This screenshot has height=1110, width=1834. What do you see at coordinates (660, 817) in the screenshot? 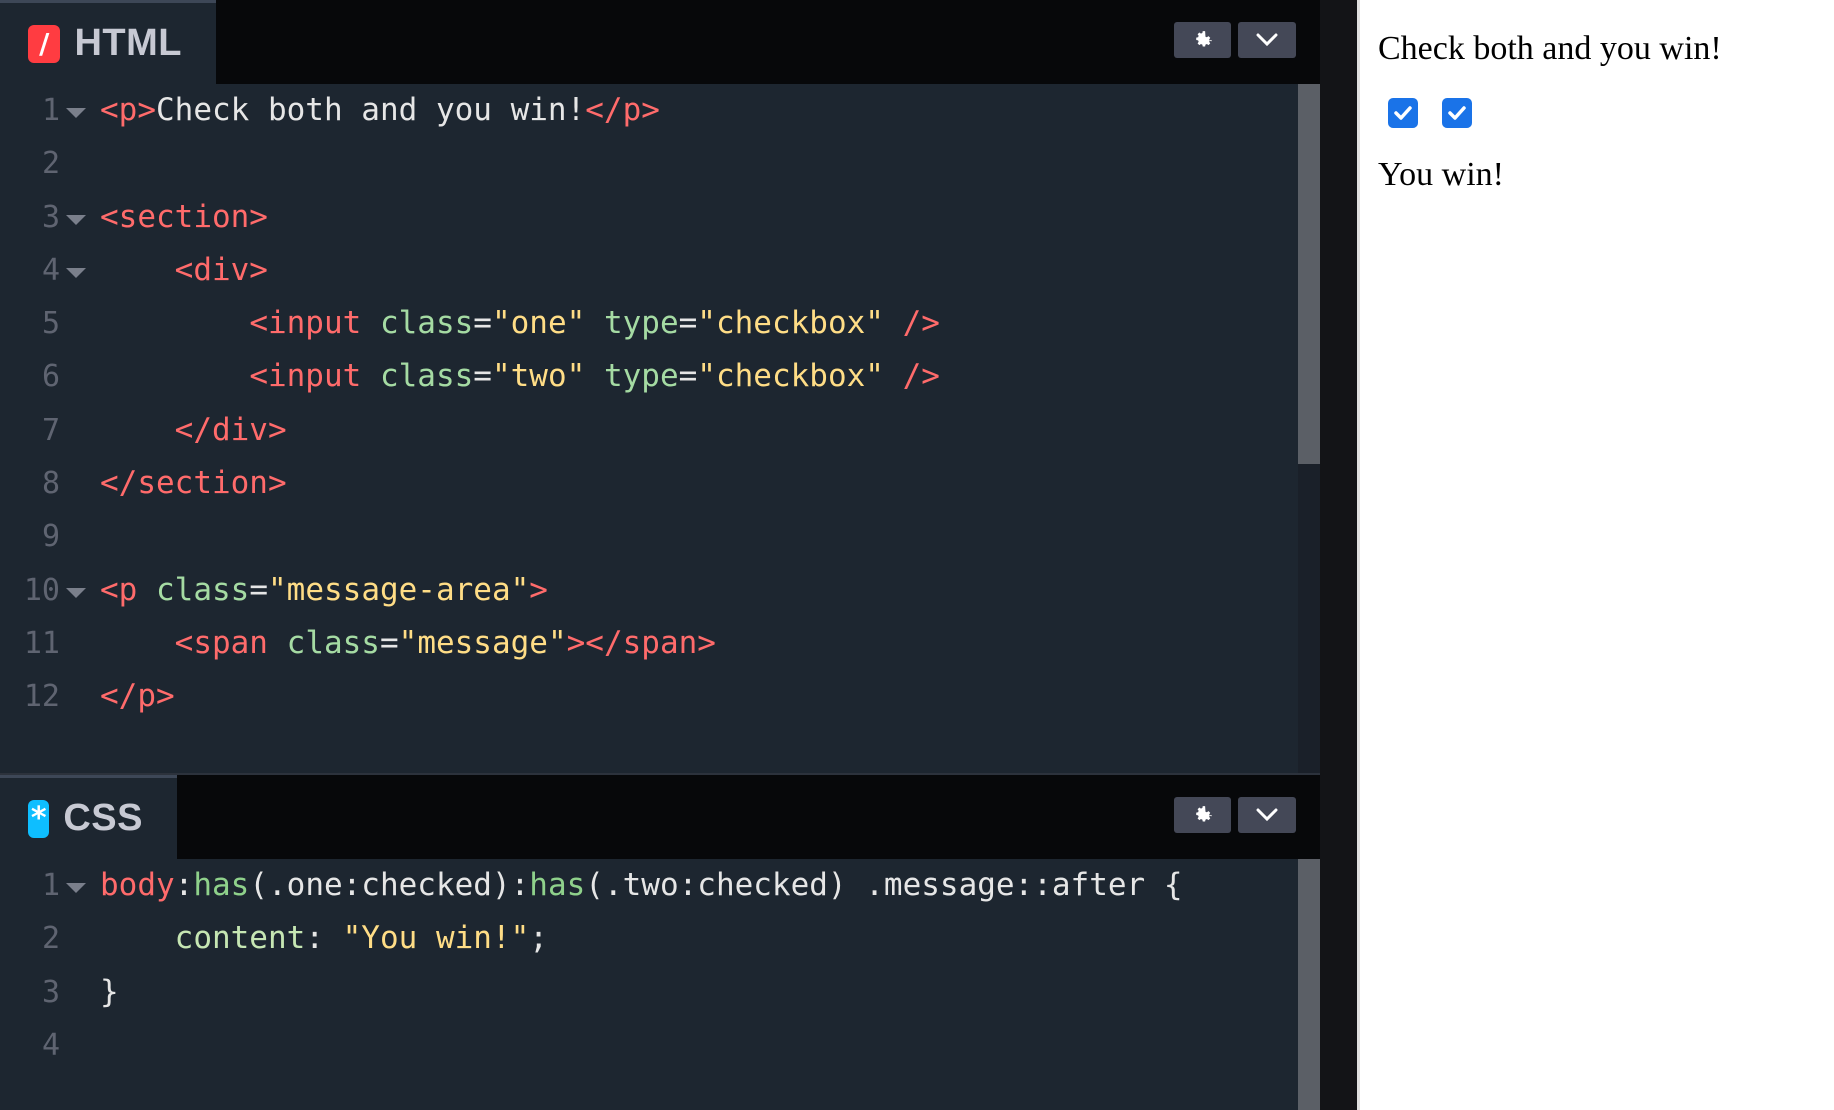
I see `css-panel-header: * CSS` at bounding box center [660, 817].